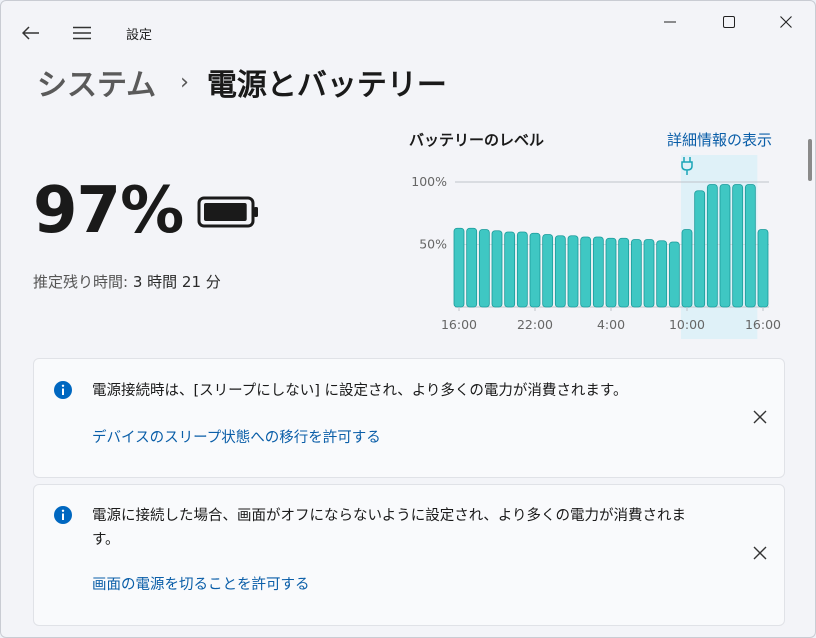 The image size is (816, 638). Describe the element at coordinates (687, 324) in the screenshot. I see `x-tick-label: 10:00` at that location.